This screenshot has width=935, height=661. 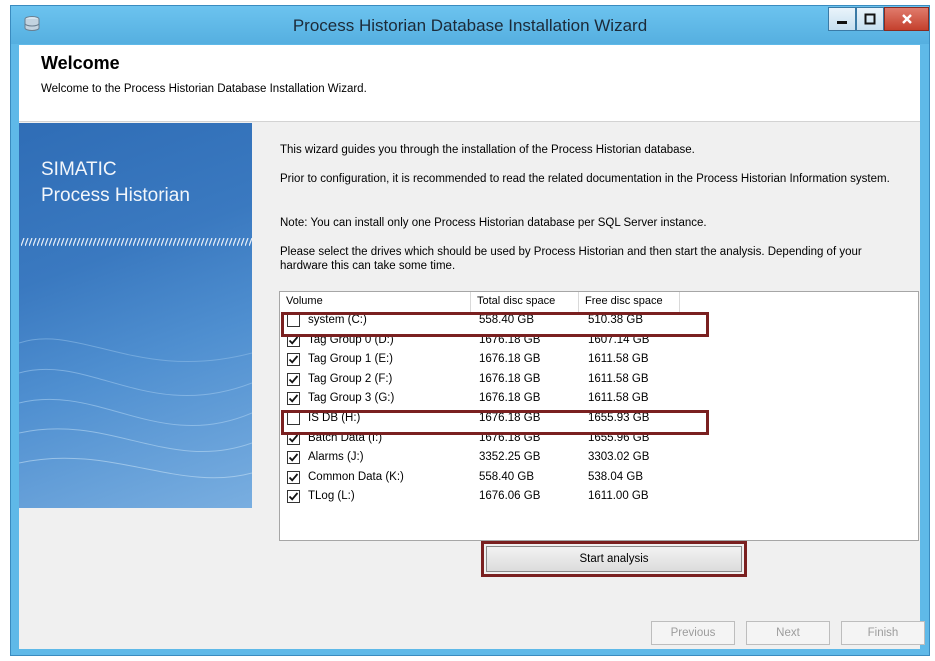 I want to click on volume-free-space: 3303.02 GB, so click(x=619, y=457).